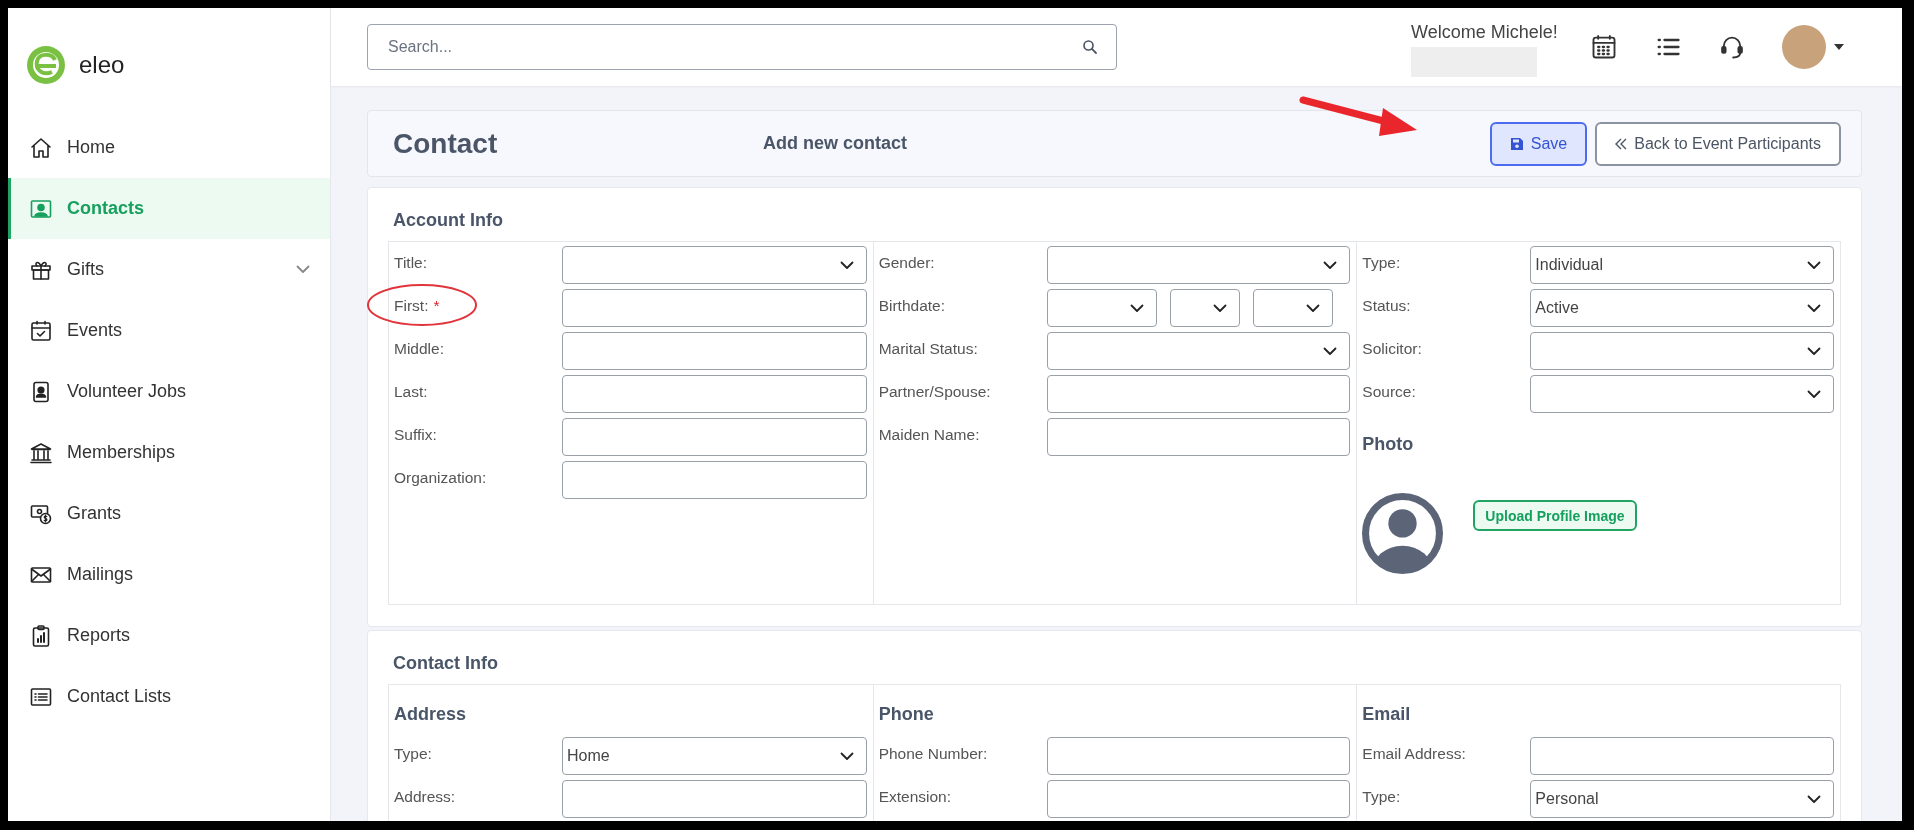  I want to click on field-label: Gender:, so click(906, 263).